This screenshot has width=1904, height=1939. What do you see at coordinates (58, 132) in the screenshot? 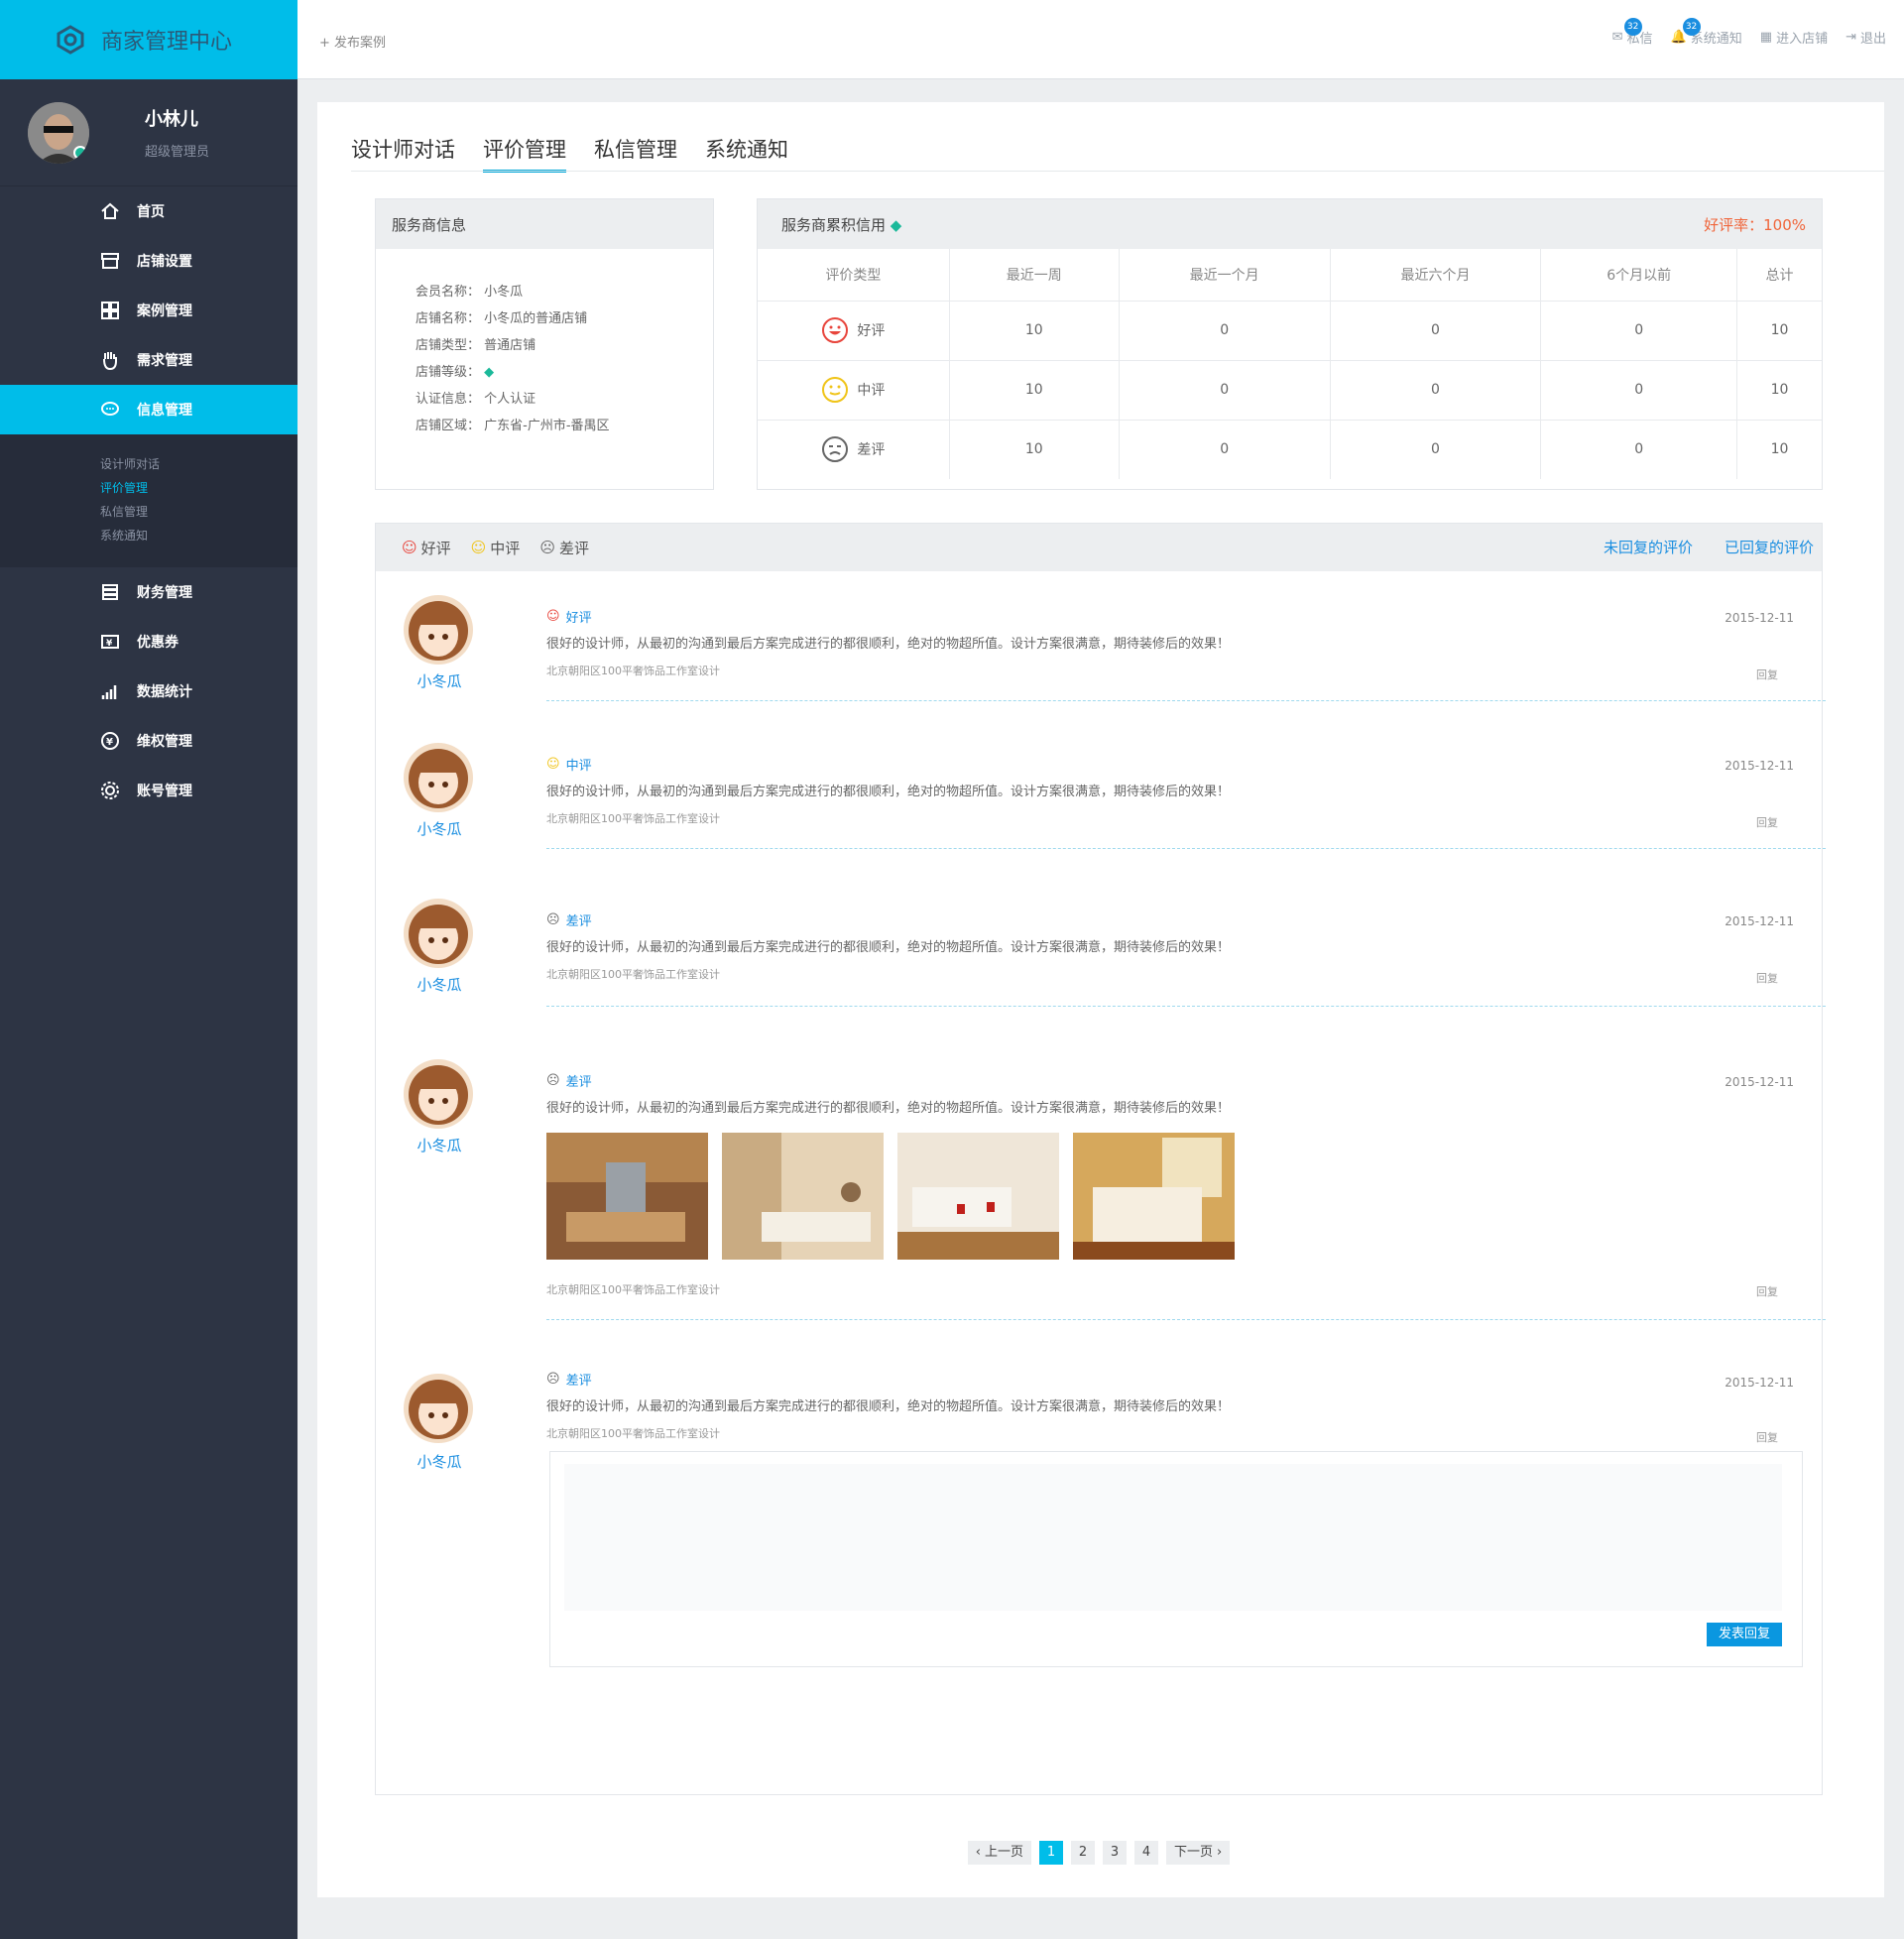
I see `avatar` at bounding box center [58, 132].